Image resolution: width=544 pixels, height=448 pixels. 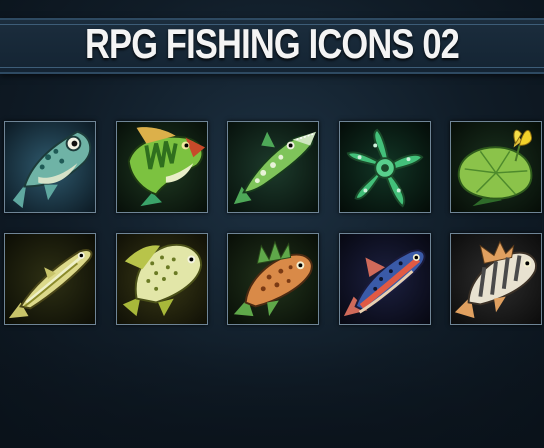 What do you see at coordinates (162, 279) in the screenshot?
I see `yellow-spotted-bream-icon` at bounding box center [162, 279].